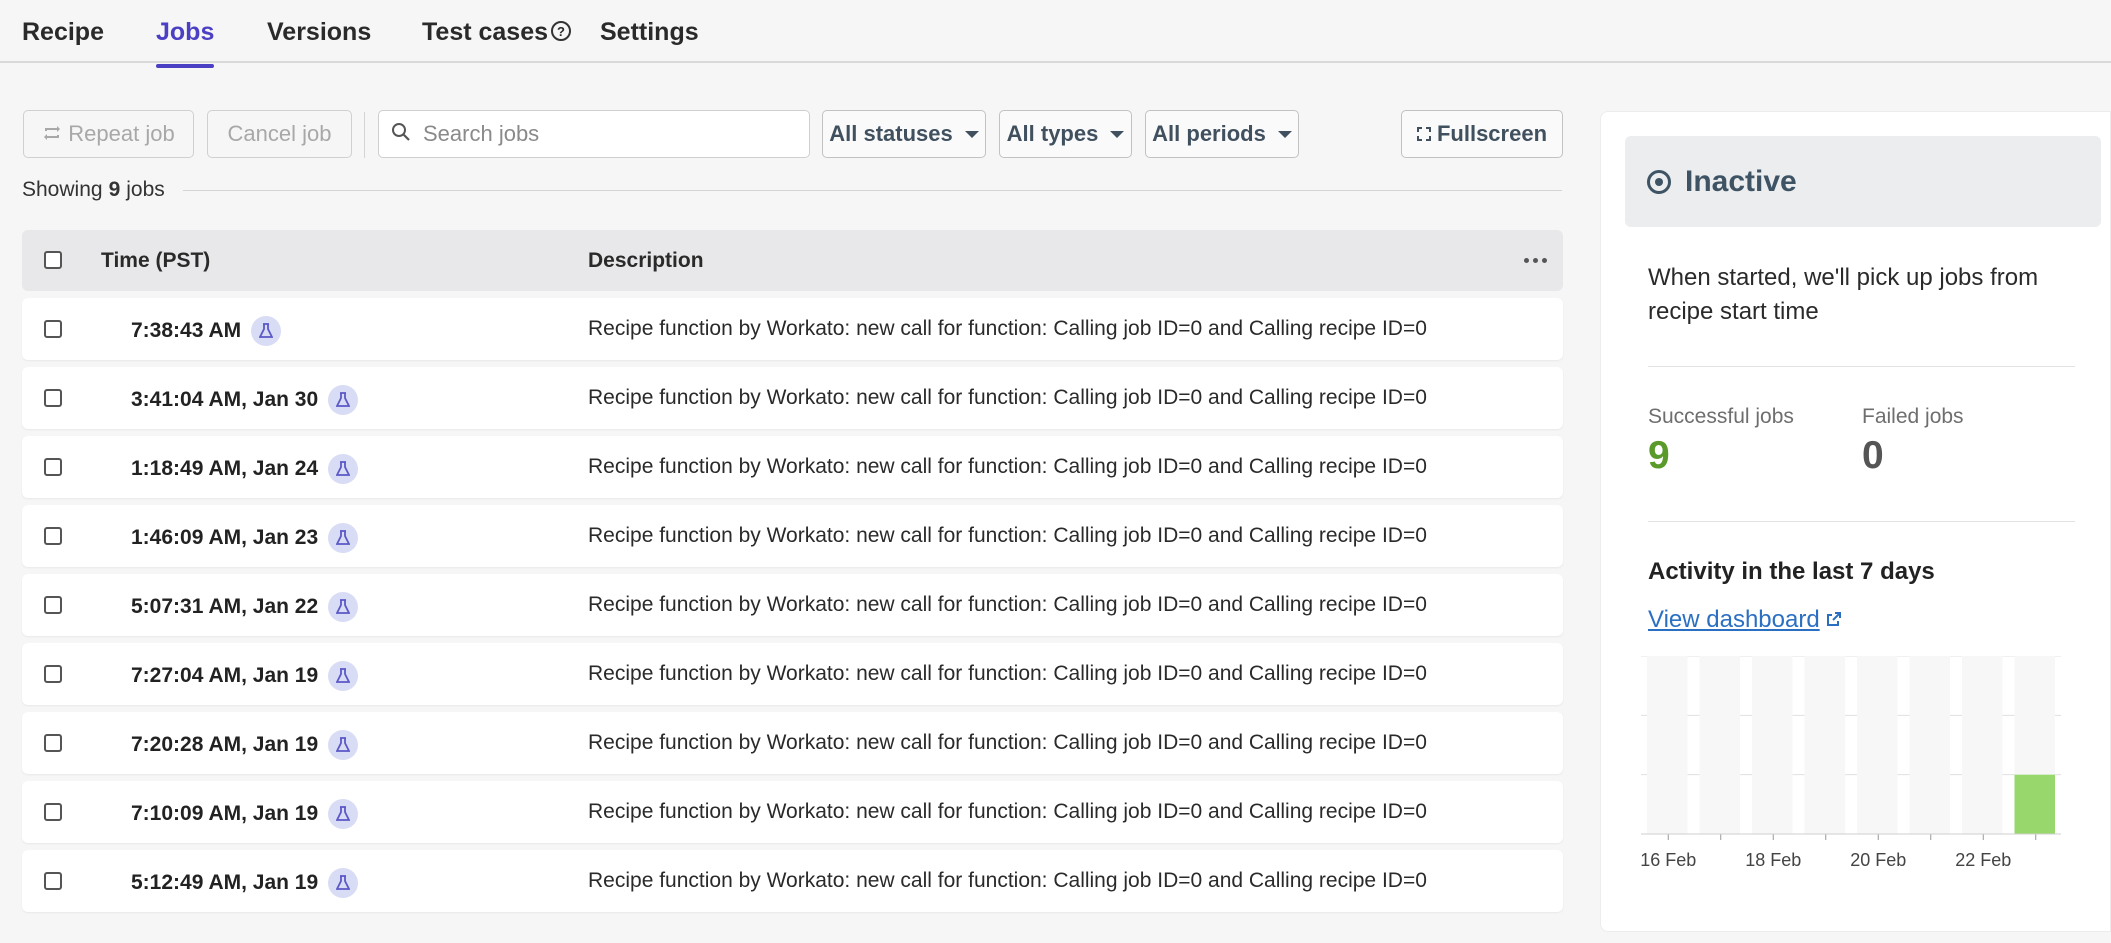 The image size is (2111, 943). I want to click on repeat-icon, so click(52, 134).